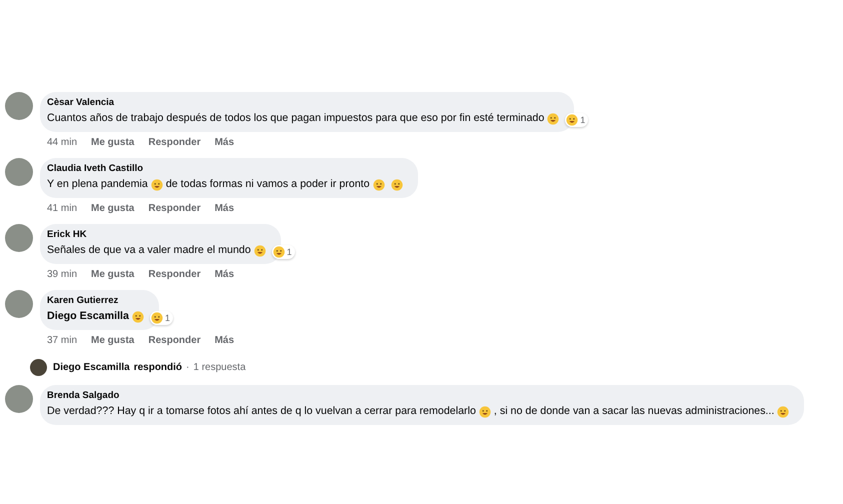 Image resolution: width=843 pixels, height=504 pixels. Describe the element at coordinates (62, 341) in the screenshot. I see `comment-time: 37 min` at that location.